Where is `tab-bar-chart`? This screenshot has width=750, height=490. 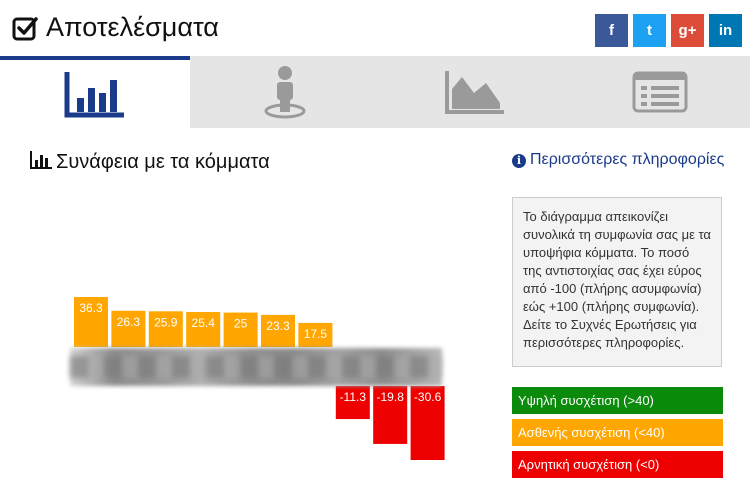 tab-bar-chart is located at coordinates (95, 92).